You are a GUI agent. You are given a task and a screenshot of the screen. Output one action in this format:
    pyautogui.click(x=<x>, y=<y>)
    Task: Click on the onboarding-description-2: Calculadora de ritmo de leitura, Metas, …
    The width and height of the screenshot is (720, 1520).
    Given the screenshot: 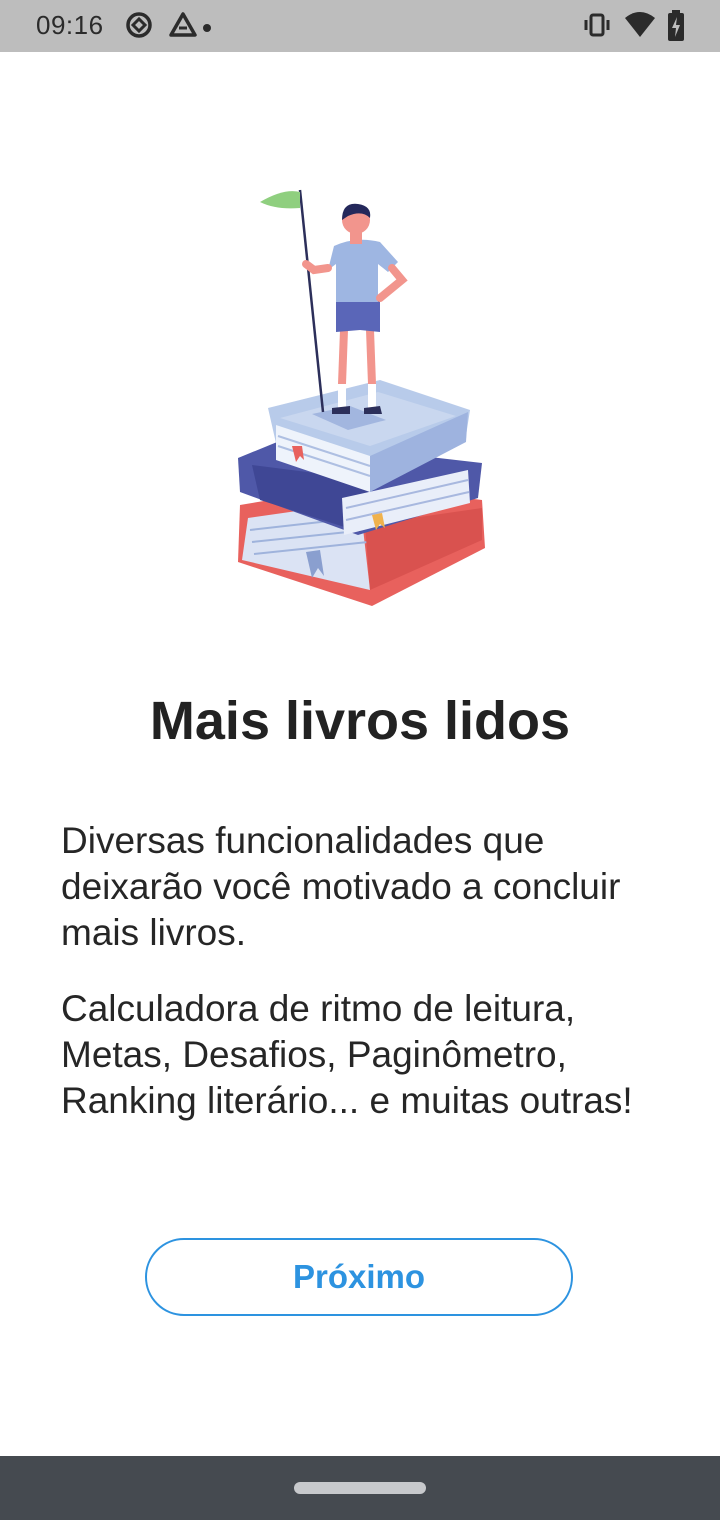 What is the action you would take?
    pyautogui.click(x=347, y=1054)
    